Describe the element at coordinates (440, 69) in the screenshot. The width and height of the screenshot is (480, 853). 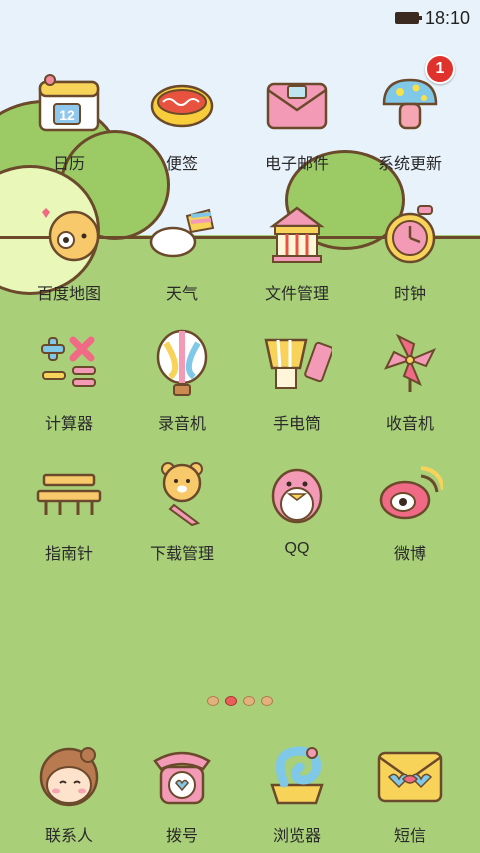
I see `notification-badge: 1` at that location.